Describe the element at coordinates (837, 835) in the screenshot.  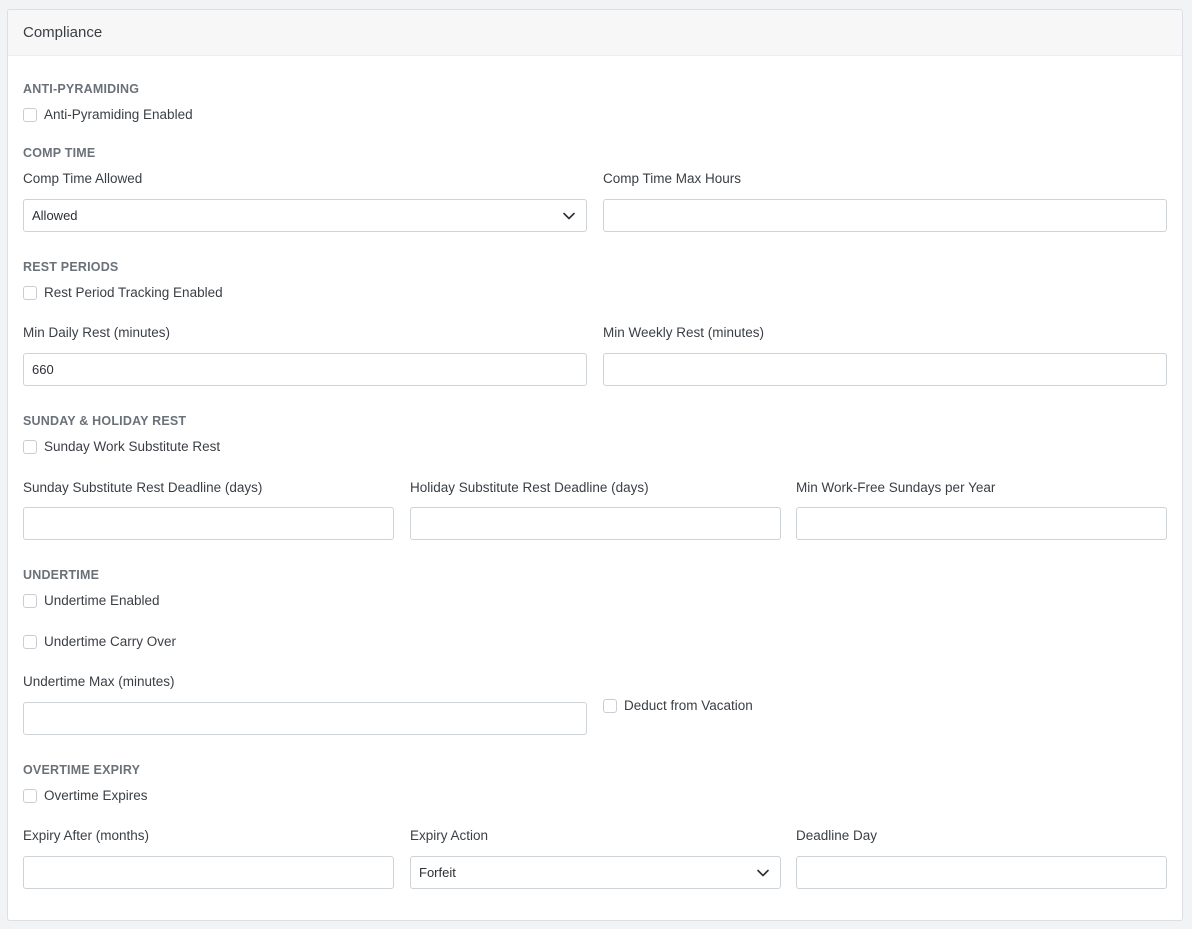
I see `deadline-day-label: Deadline Day` at that location.